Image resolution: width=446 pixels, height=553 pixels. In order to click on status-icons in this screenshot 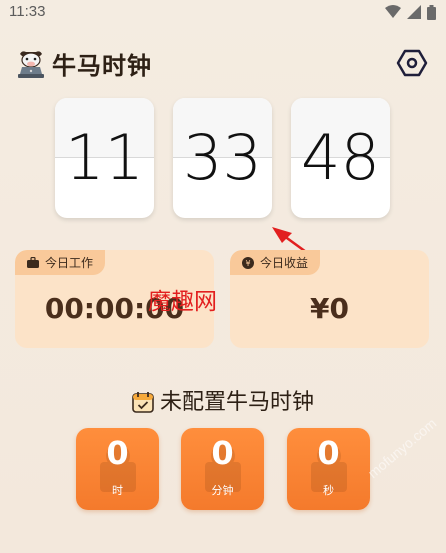, I will do `click(410, 12)`.